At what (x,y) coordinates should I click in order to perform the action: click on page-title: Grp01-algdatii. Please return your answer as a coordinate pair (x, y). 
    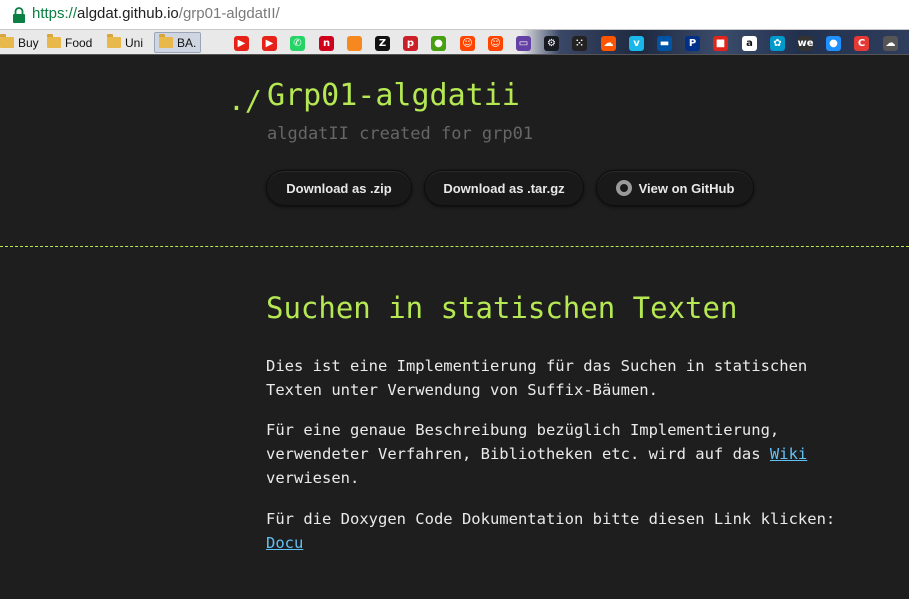
    Looking at the image, I should click on (393, 95).